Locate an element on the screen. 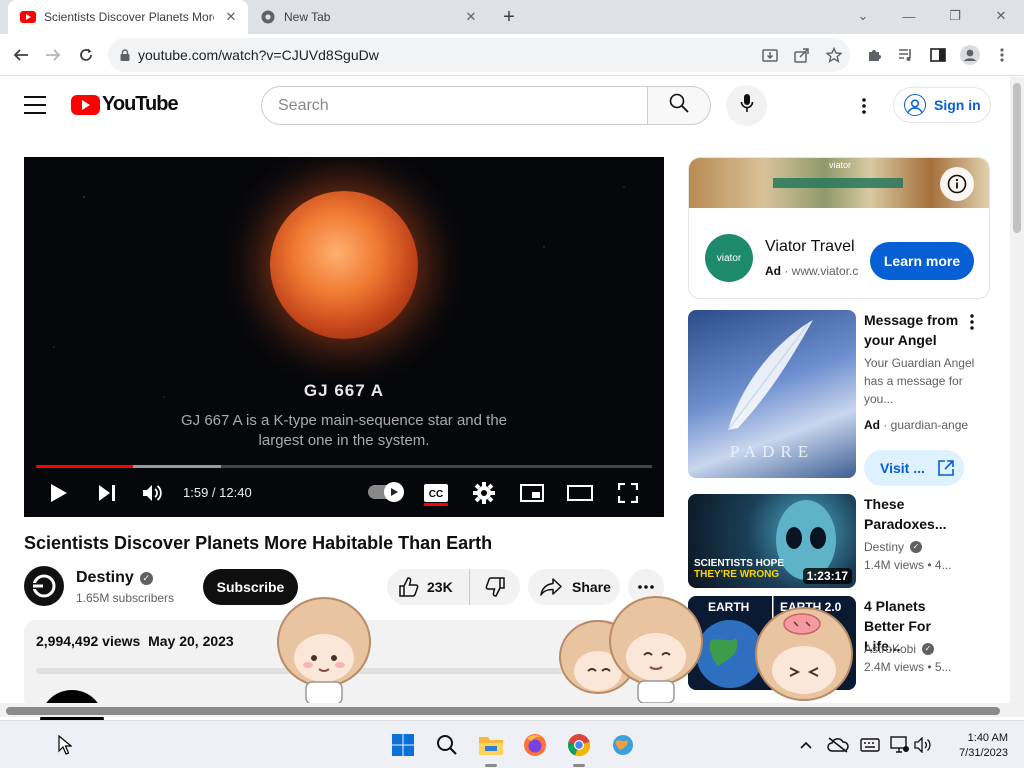 This screenshot has width=1024, height=768. recommendation-channel: Destiny ✓ is located at coordinates (920, 547).